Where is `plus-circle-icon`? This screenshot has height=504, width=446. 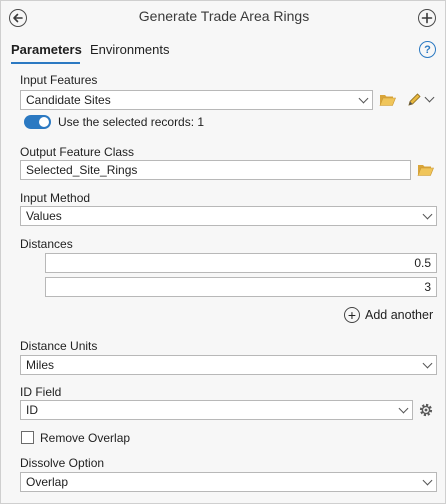
plus-circle-icon is located at coordinates (427, 18).